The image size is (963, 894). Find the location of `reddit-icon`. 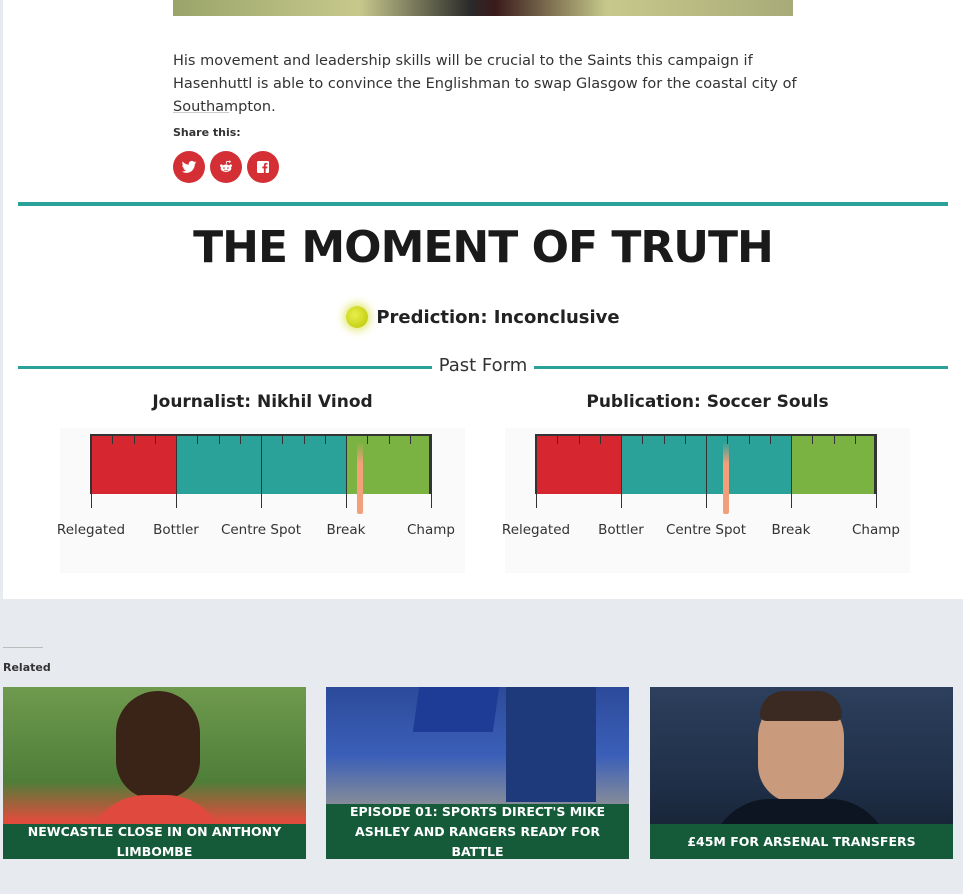

reddit-icon is located at coordinates (226, 166).